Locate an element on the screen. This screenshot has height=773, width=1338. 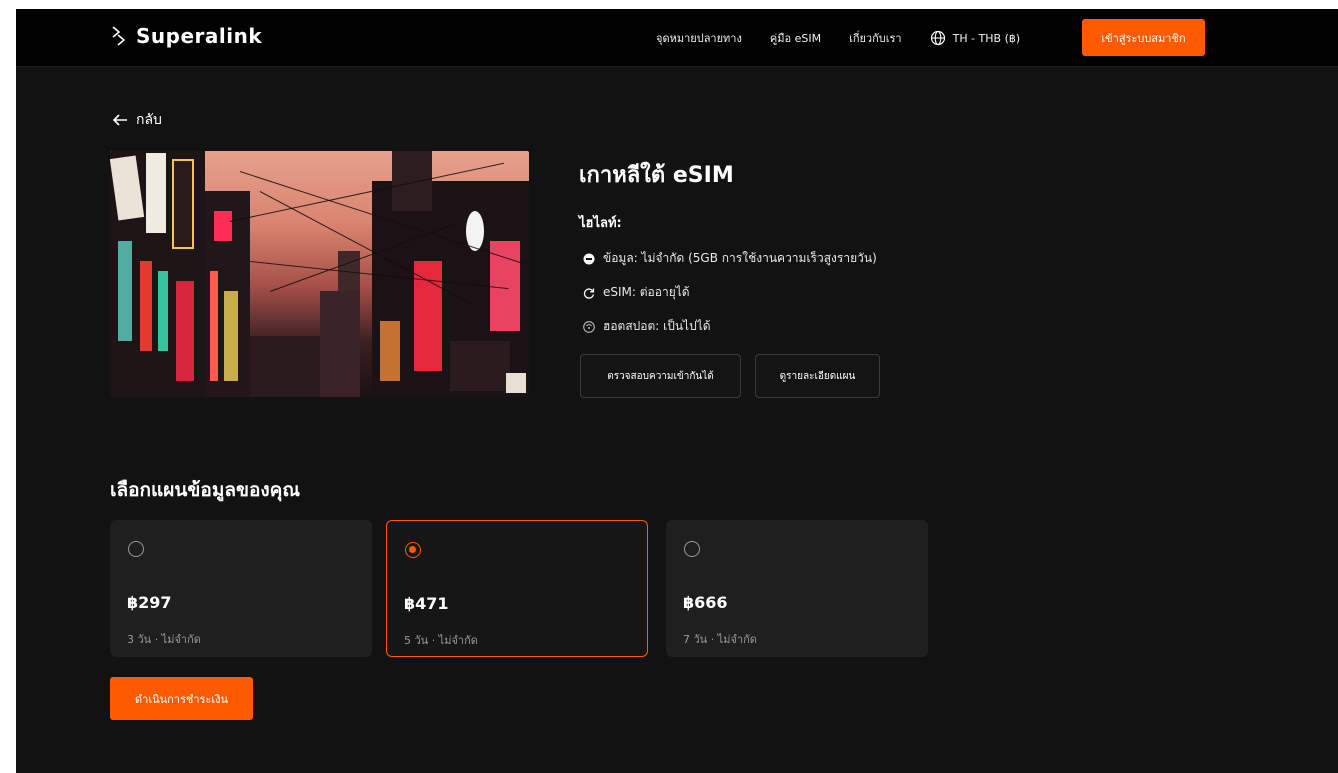
feature-renewal-text: eSIM: ต่ออายุได้ is located at coordinates (646, 292).